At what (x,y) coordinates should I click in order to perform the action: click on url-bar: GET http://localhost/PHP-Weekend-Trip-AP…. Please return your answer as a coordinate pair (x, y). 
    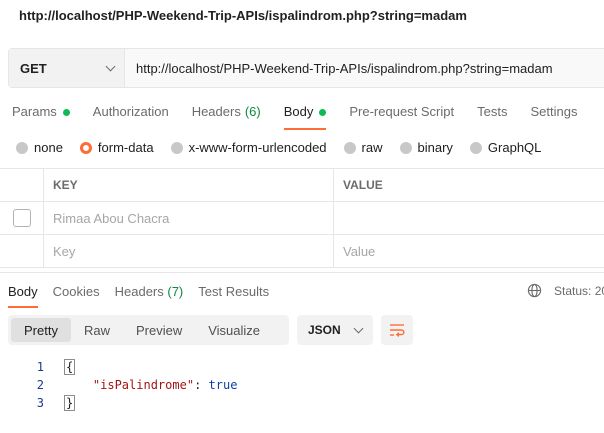
    Looking at the image, I should click on (306, 68).